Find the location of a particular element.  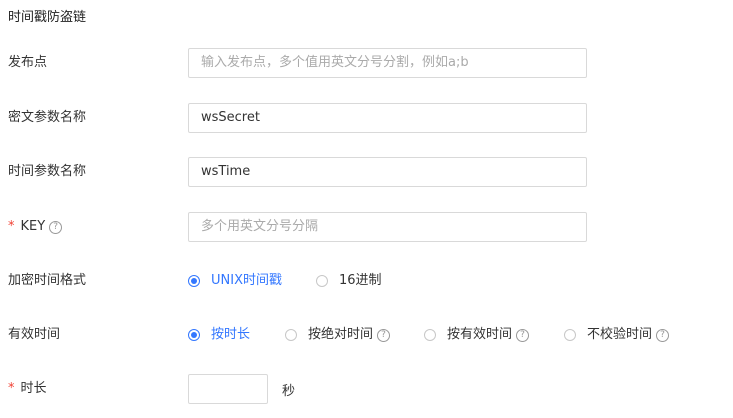

form-row-encrypt-format: 加密时间格式 UNIX时间戳 16进制 is located at coordinates (366, 281).